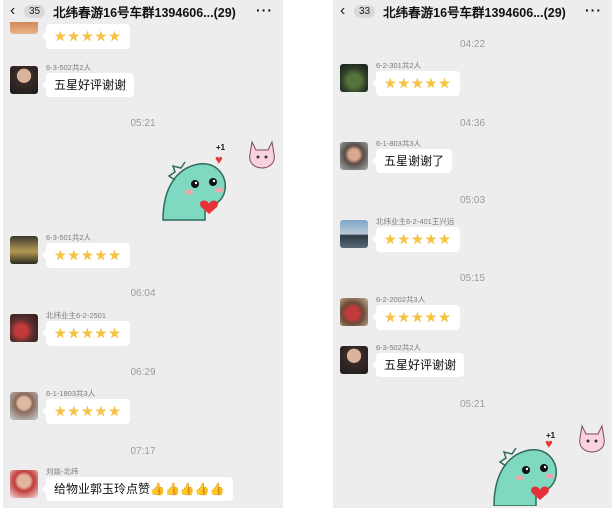 This screenshot has height=508, width=613. What do you see at coordinates (71, 393) in the screenshot?
I see `sender-name: 6-1-1803共3人` at bounding box center [71, 393].